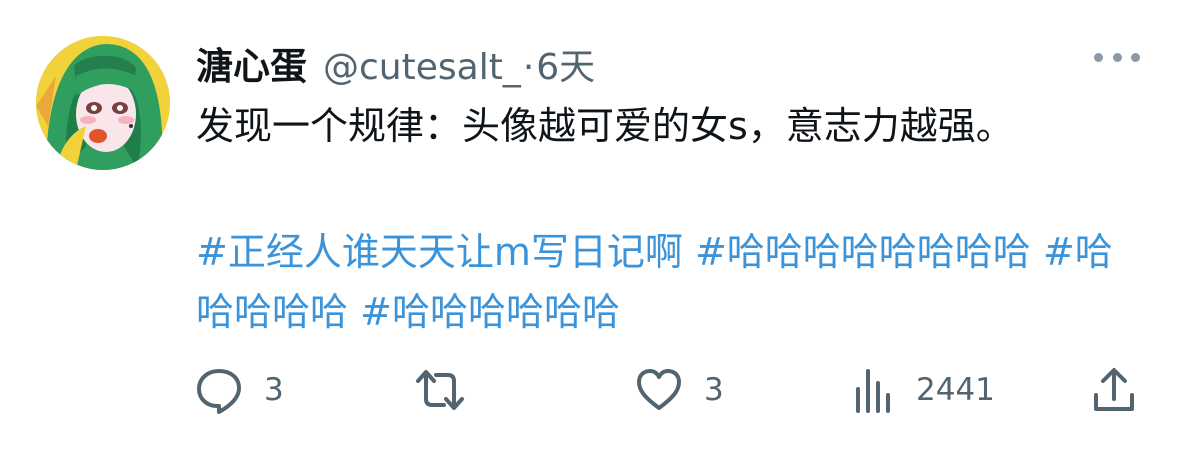 The width and height of the screenshot is (1179, 457). What do you see at coordinates (1098, 57) in the screenshot?
I see `more-icon` at bounding box center [1098, 57].